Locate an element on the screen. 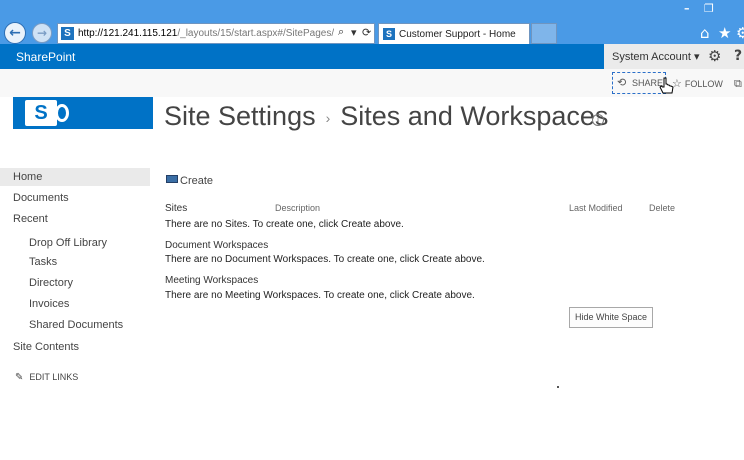 This screenshot has width=744, height=460. info-icon: i is located at coordinates (598, 120).